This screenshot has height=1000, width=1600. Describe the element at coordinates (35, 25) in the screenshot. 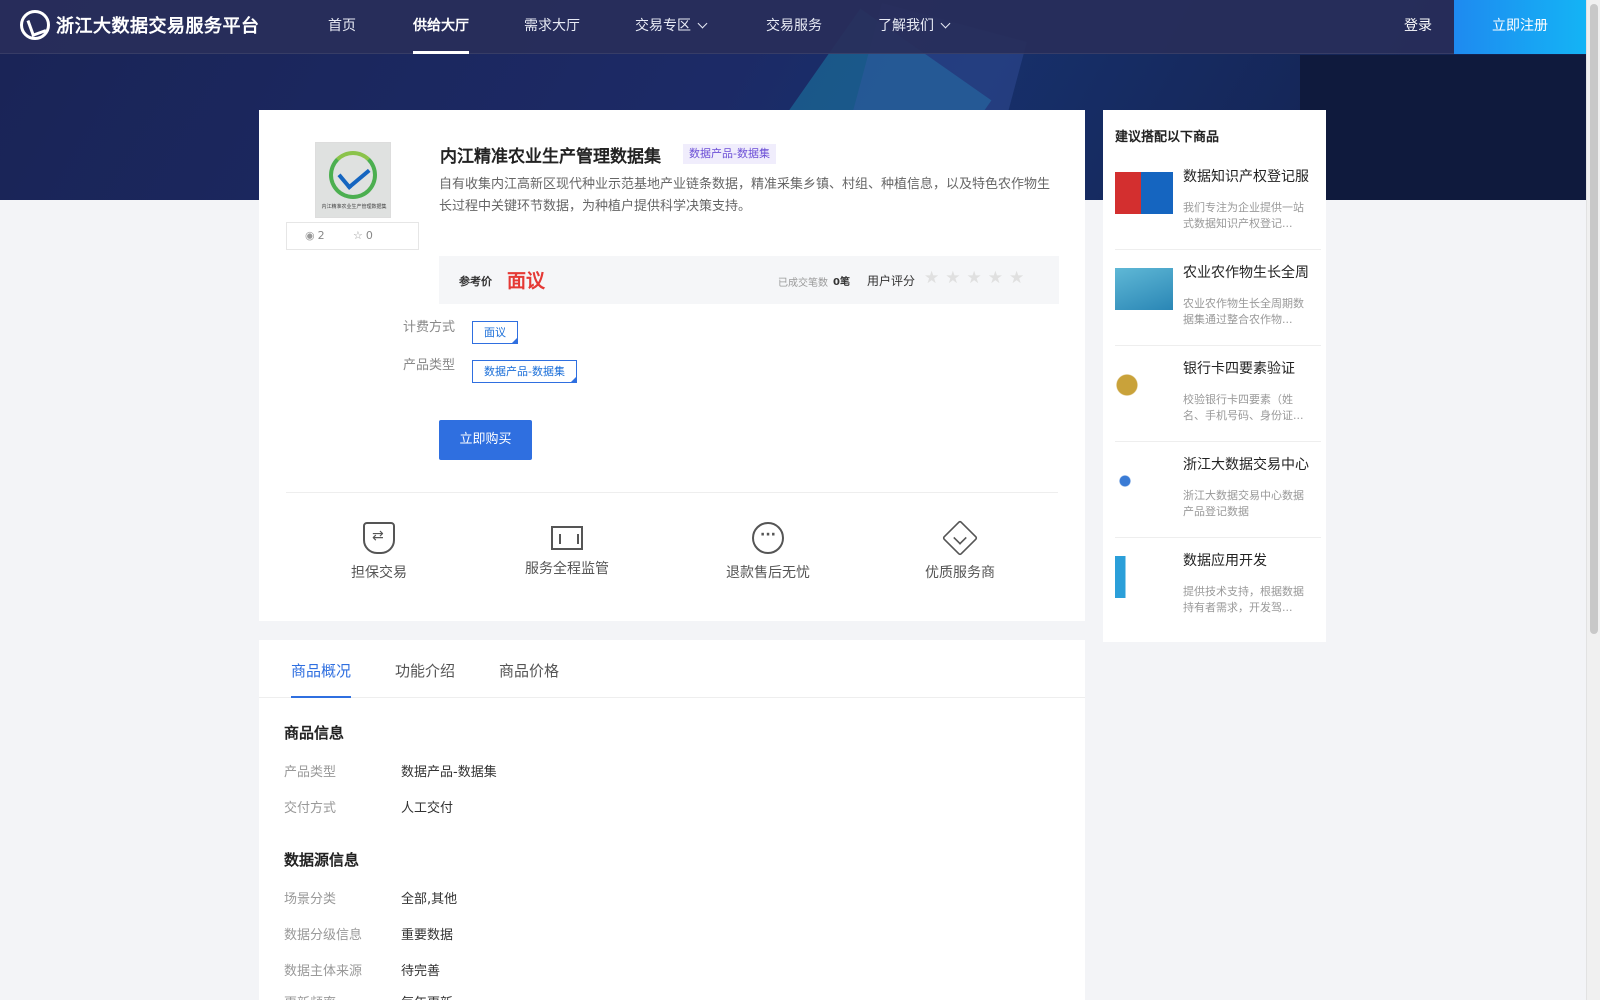

I see `logo-icon` at that location.